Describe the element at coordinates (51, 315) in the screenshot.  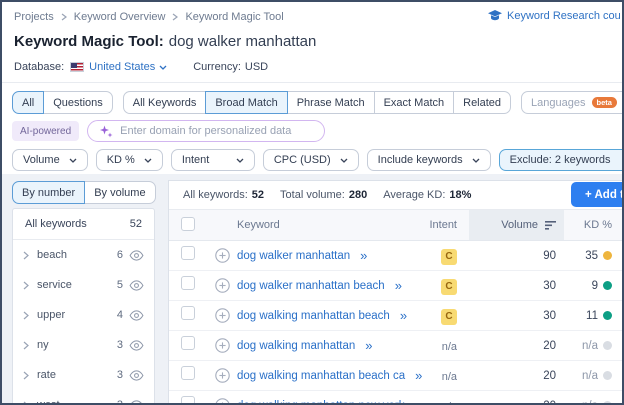
I see `group-label: upper` at that location.